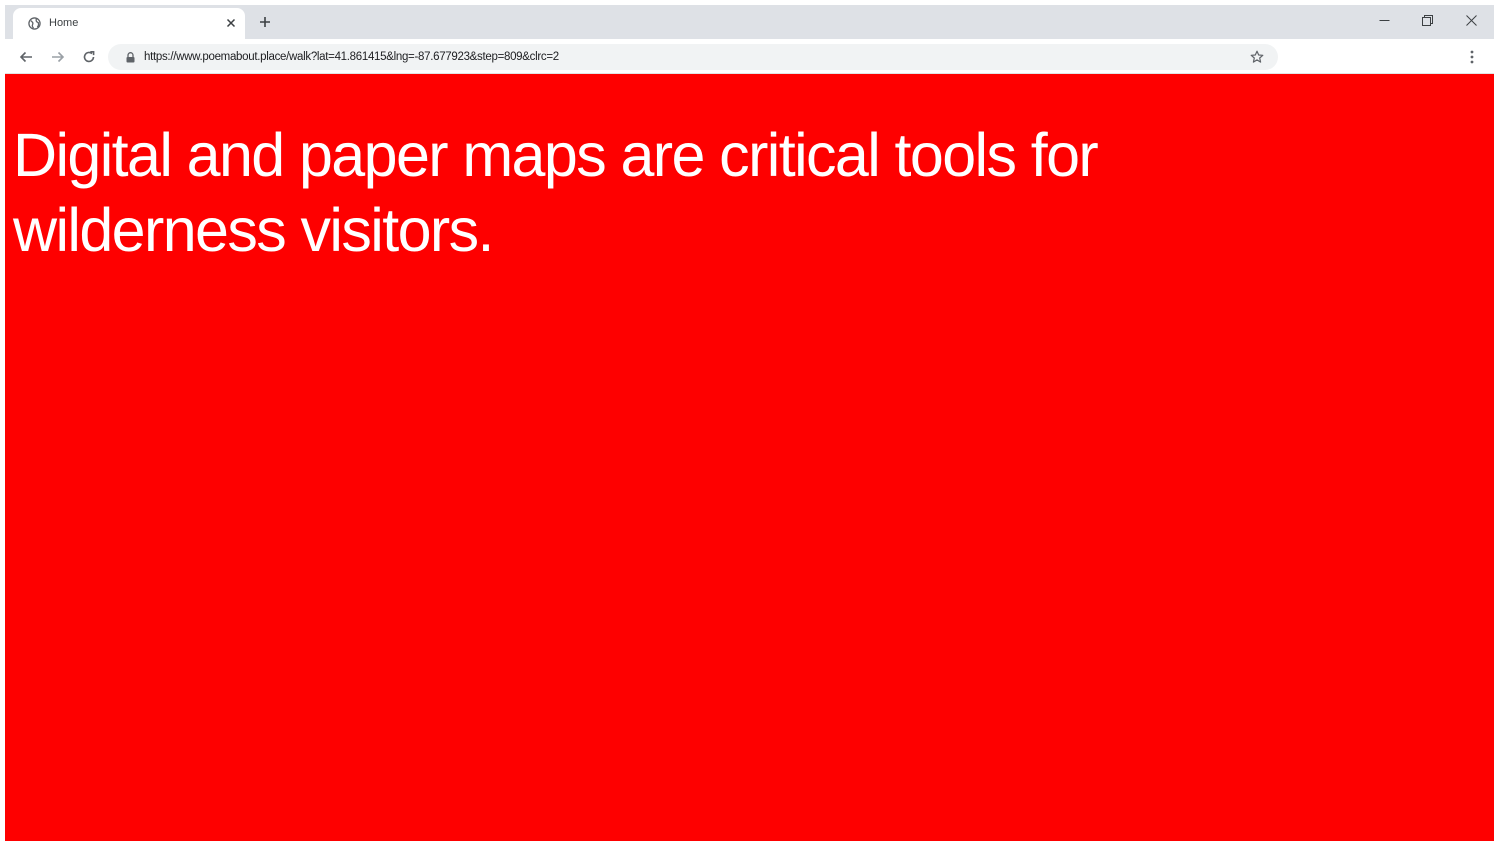  What do you see at coordinates (58, 57) in the screenshot?
I see `arrow-right-icon` at bounding box center [58, 57].